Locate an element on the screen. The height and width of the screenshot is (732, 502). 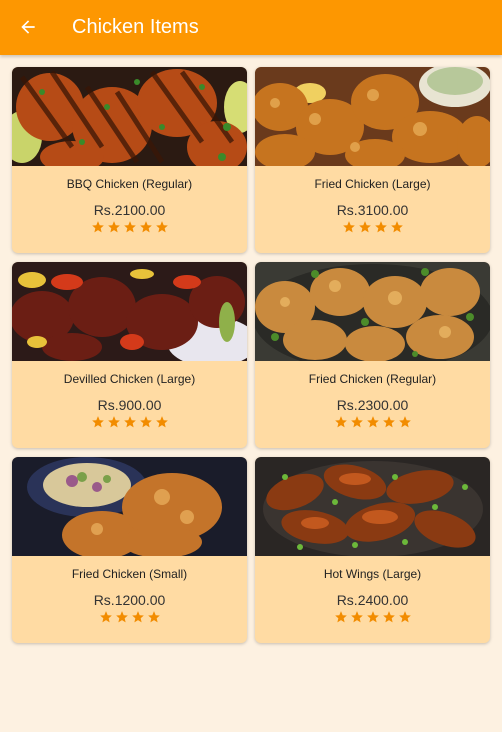
menu-item-card: Fried Chicken (Large) Rs.3100.00 is located at coordinates (372, 160).